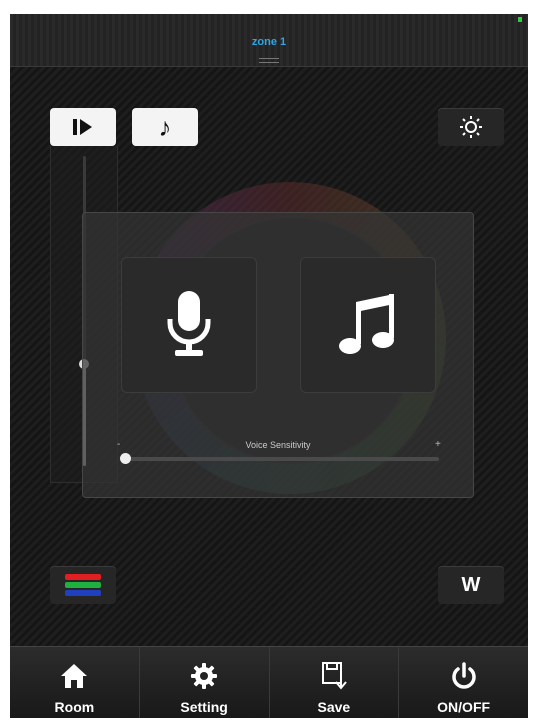  I want to click on music-note-icon: ♪, so click(165, 126).